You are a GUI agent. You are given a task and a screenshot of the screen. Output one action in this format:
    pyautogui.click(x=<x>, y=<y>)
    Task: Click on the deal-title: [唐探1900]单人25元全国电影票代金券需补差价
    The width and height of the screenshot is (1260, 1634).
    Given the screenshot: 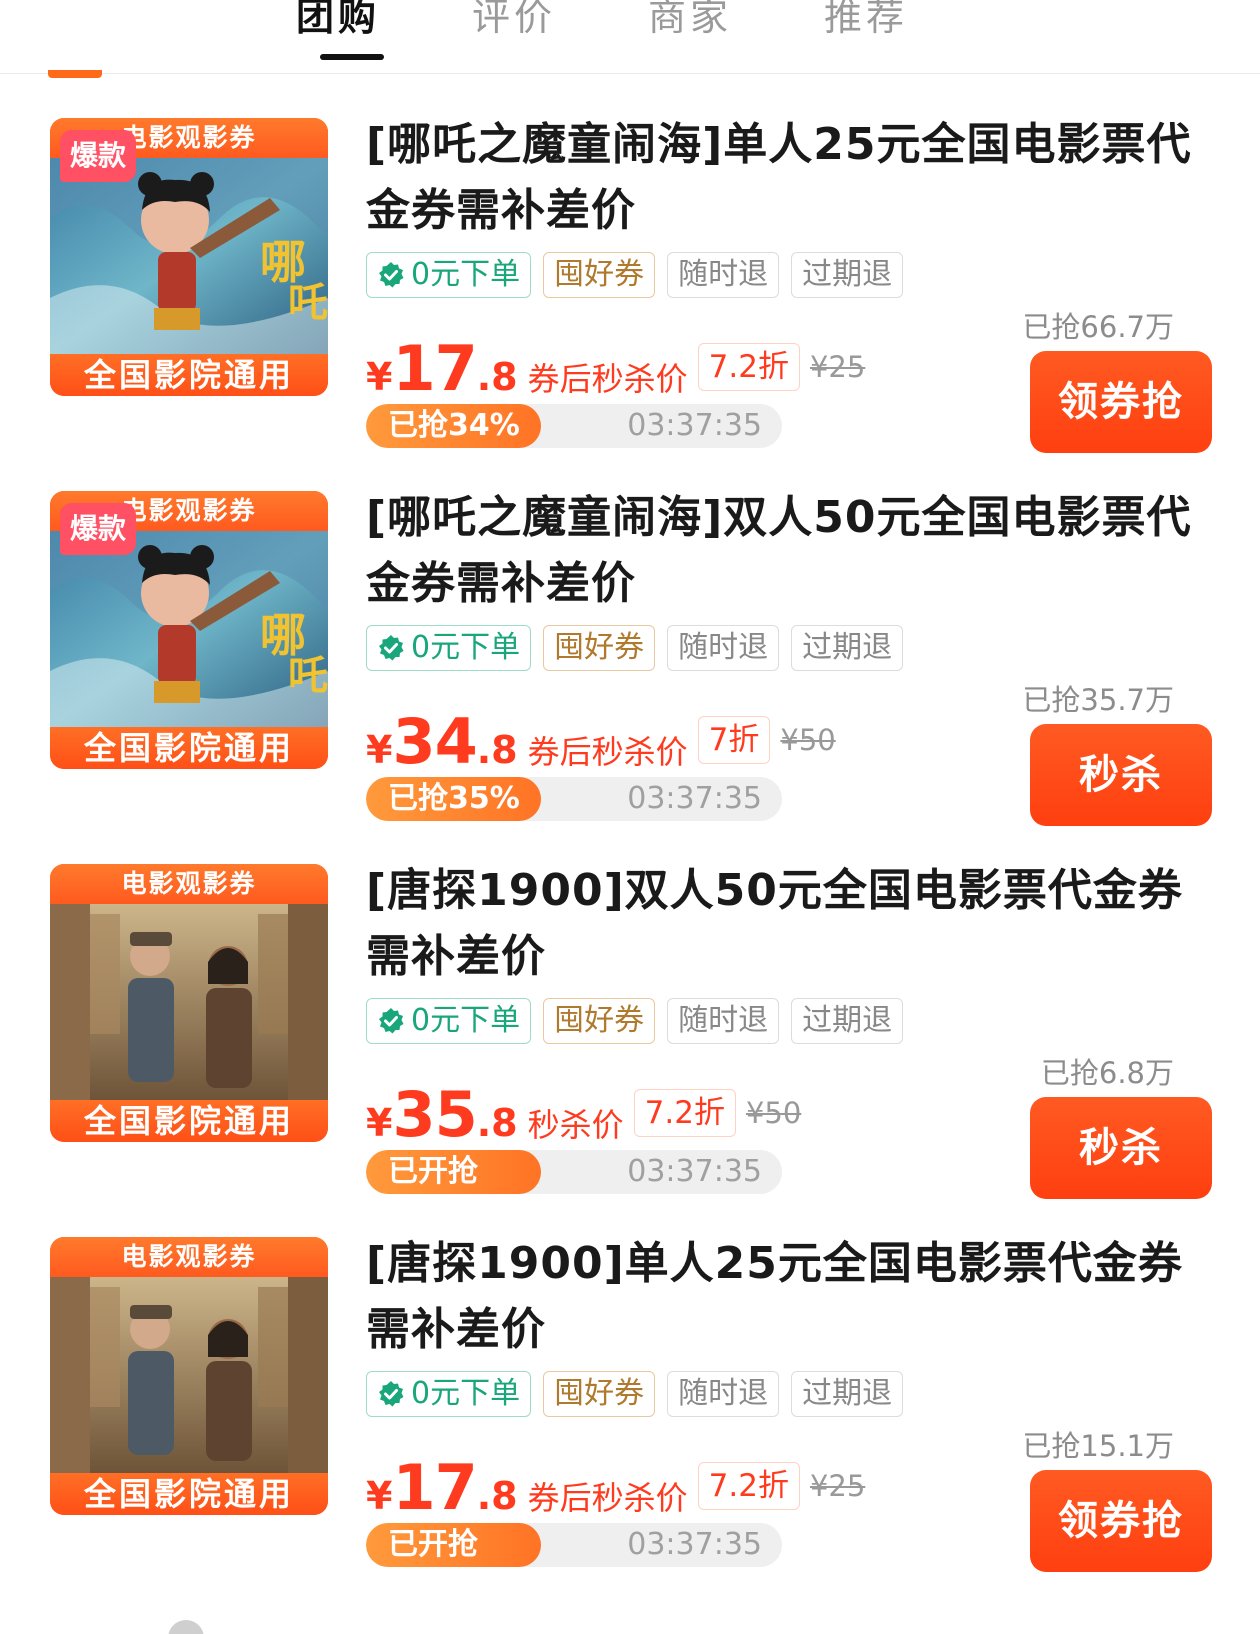 What is the action you would take?
    pyautogui.click(x=786, y=1297)
    